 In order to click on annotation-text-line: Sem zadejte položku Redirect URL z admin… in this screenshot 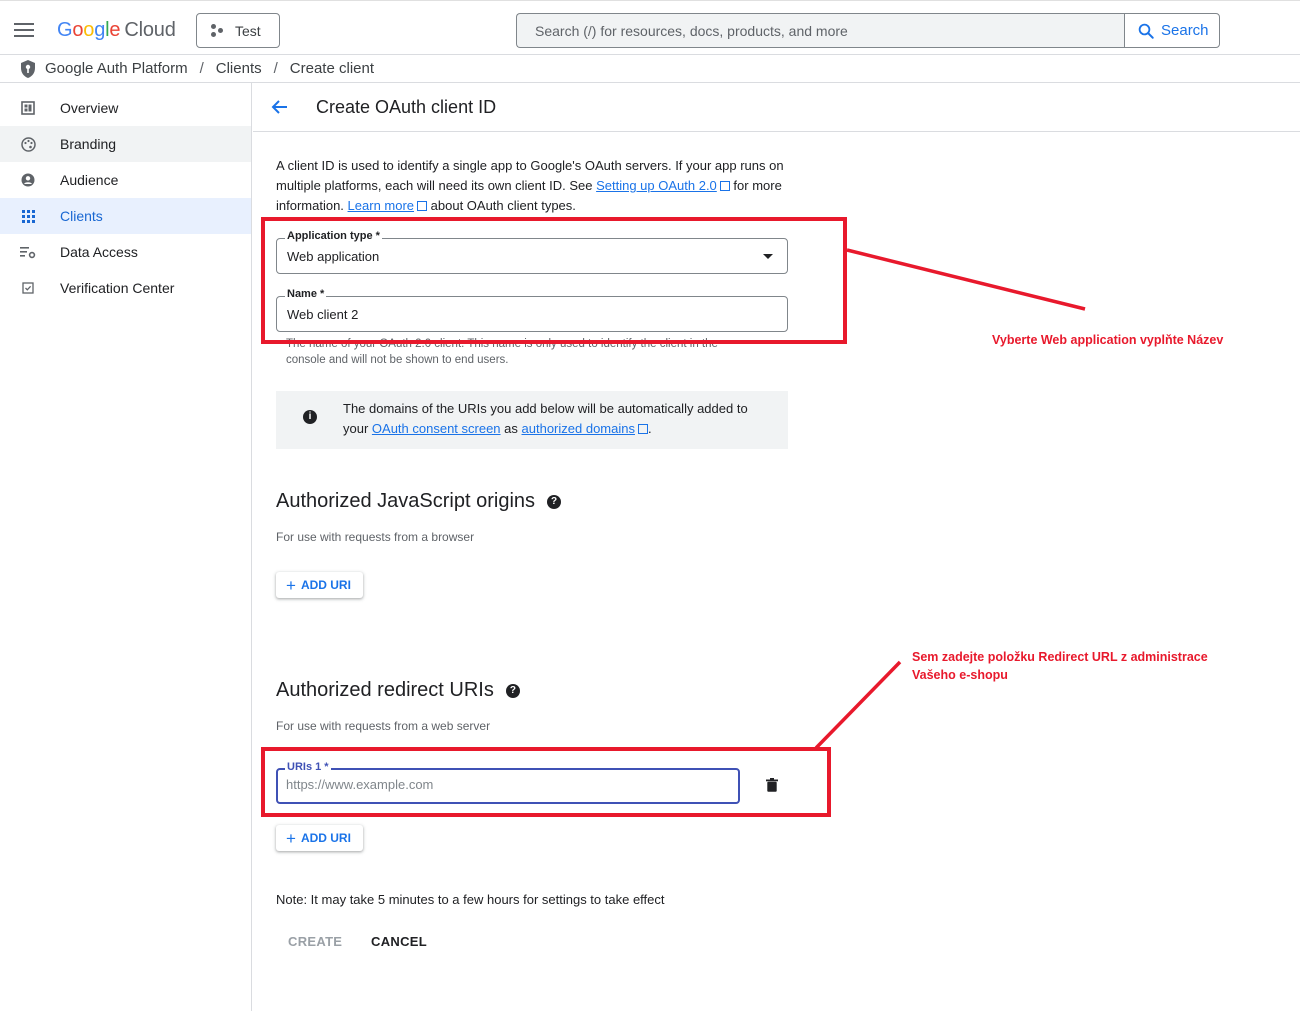, I will do `click(1060, 657)`.